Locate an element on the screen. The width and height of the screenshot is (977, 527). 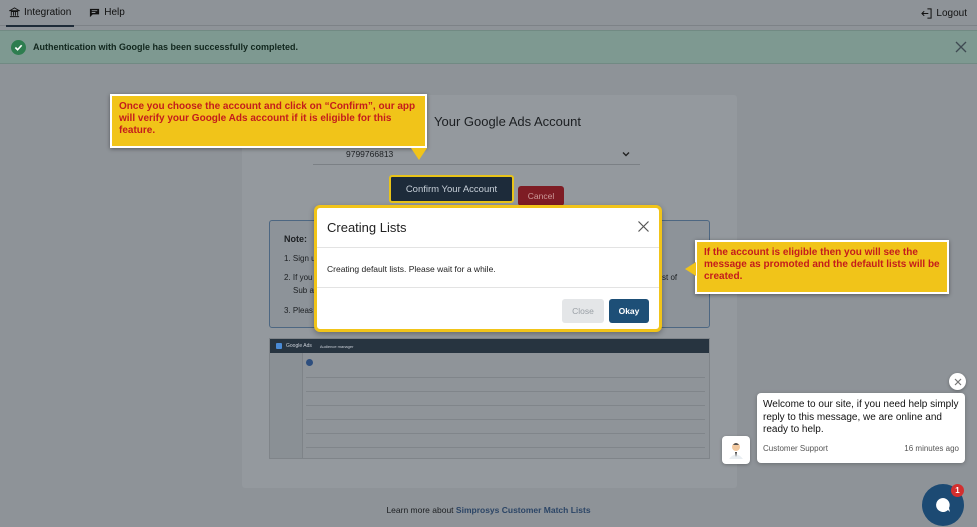
modal-close-button: Close is located at coordinates (583, 311).